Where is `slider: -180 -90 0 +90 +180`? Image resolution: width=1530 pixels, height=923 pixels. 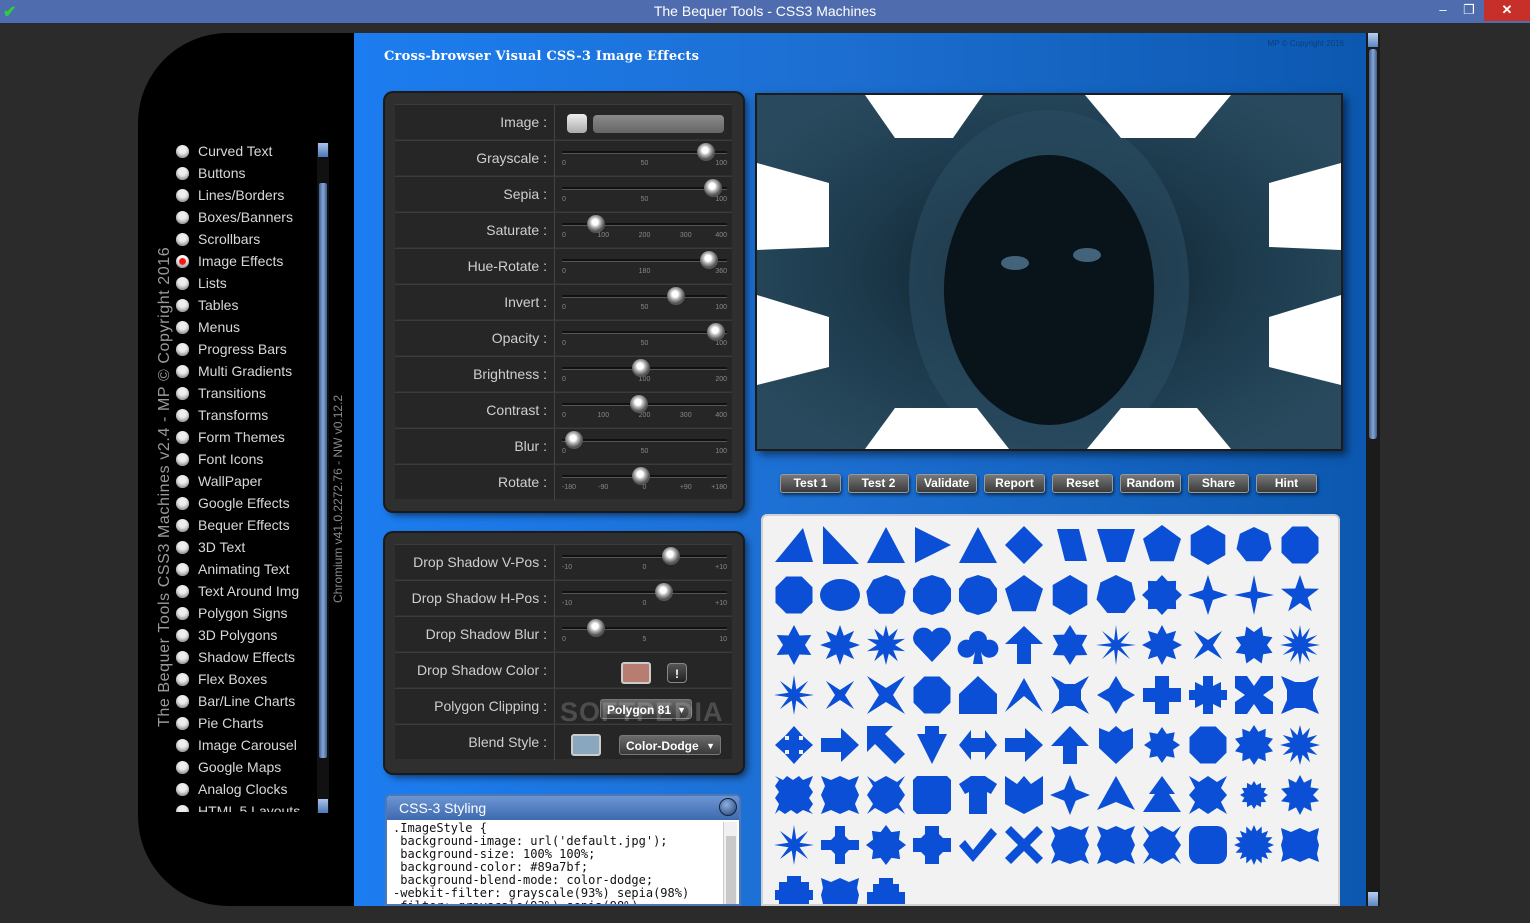 slider: -180 -90 0 +90 +180 is located at coordinates (644, 481).